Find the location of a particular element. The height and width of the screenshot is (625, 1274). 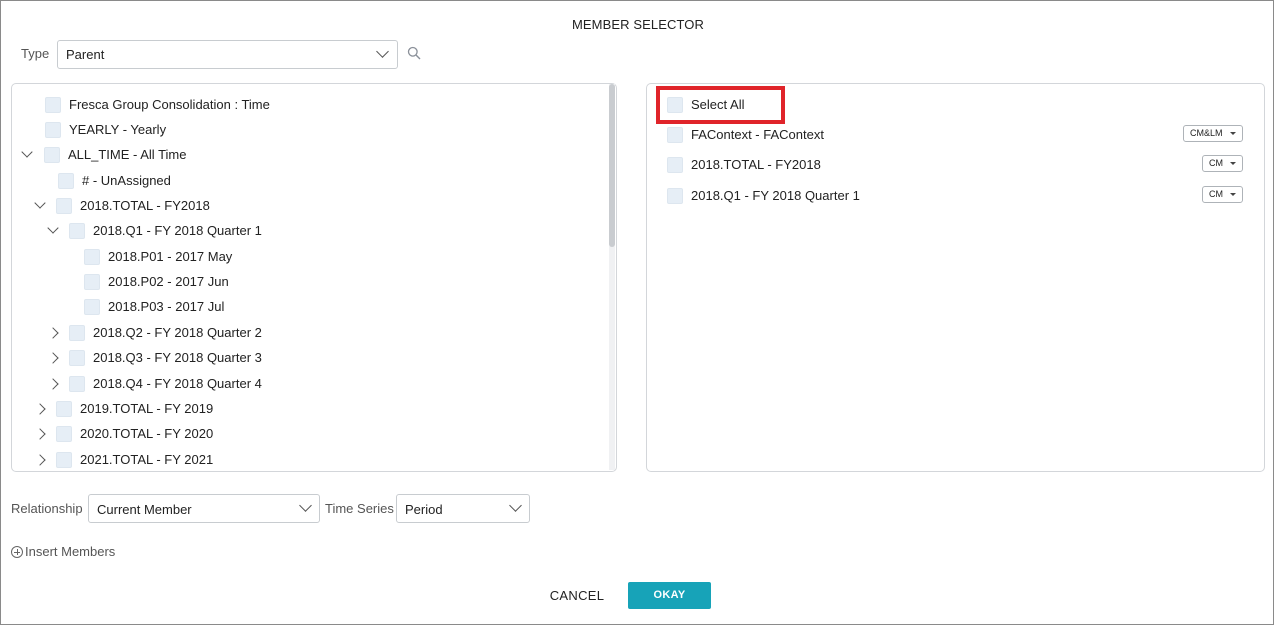

tree-row-label: # - UnAssigned is located at coordinates (126, 180).